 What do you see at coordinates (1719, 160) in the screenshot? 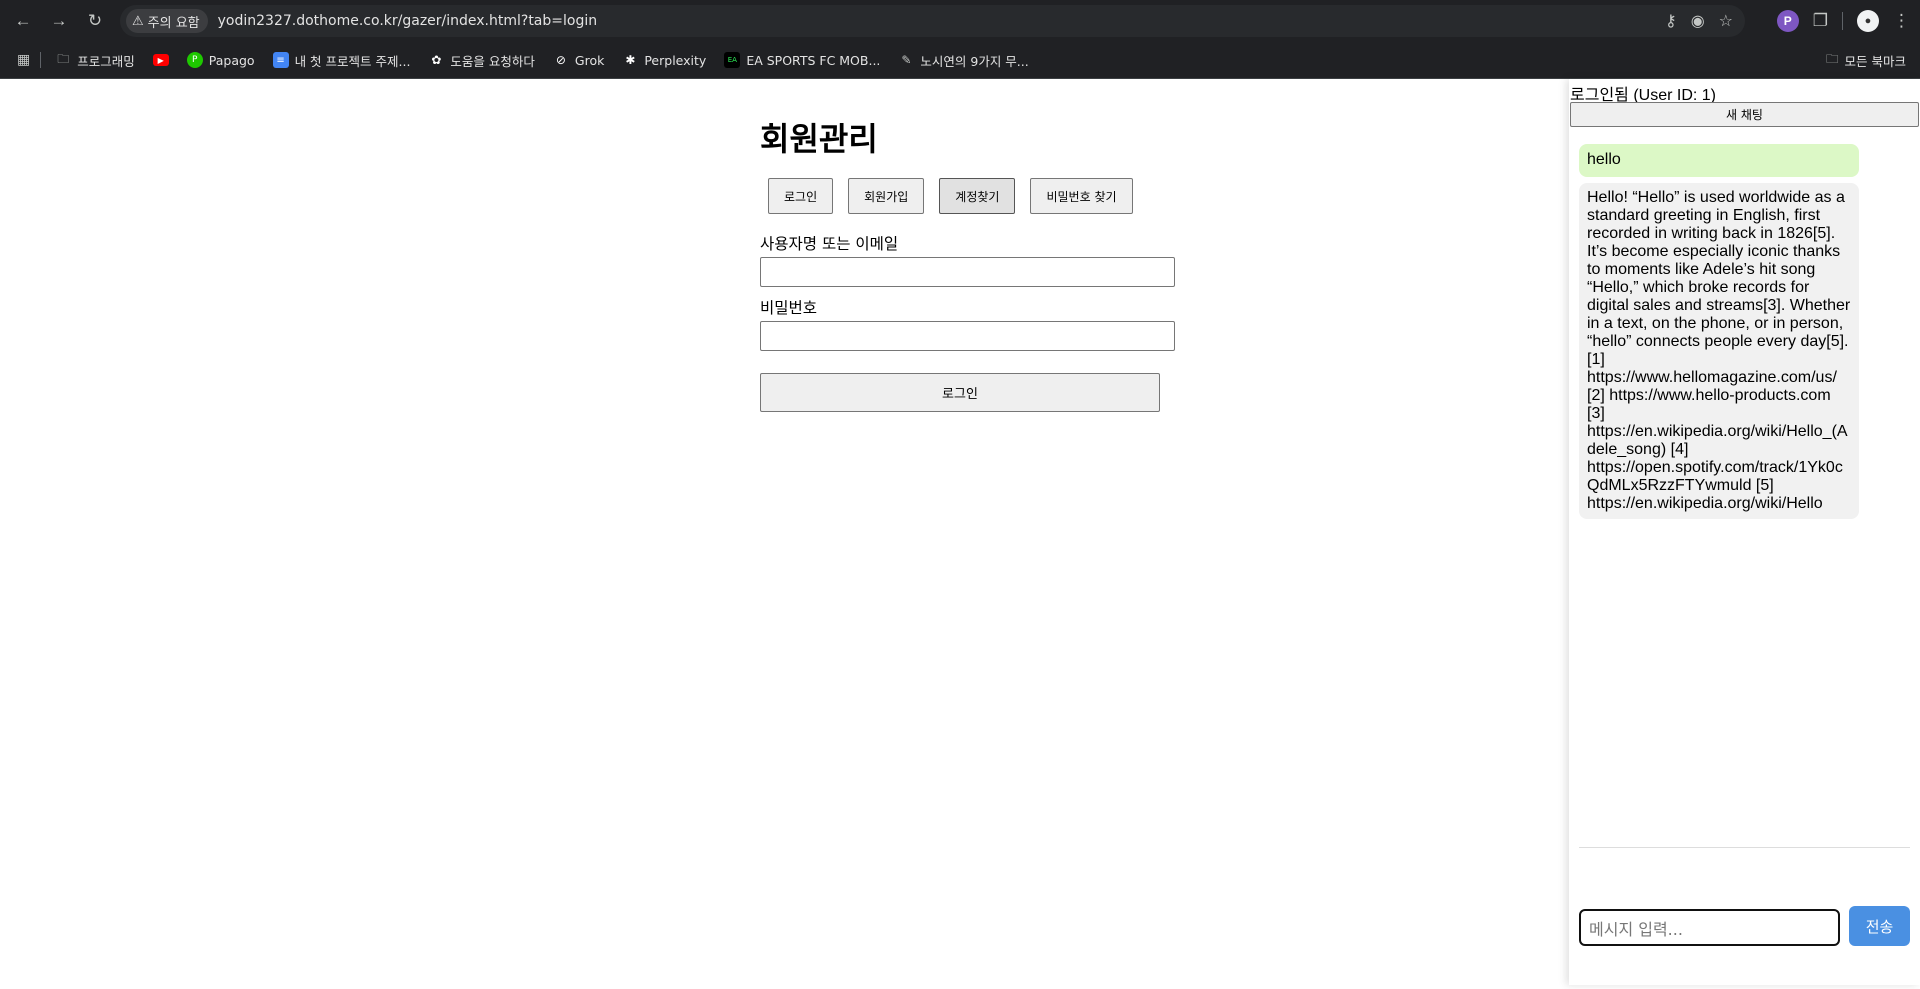
I see `user-message: hello` at bounding box center [1719, 160].